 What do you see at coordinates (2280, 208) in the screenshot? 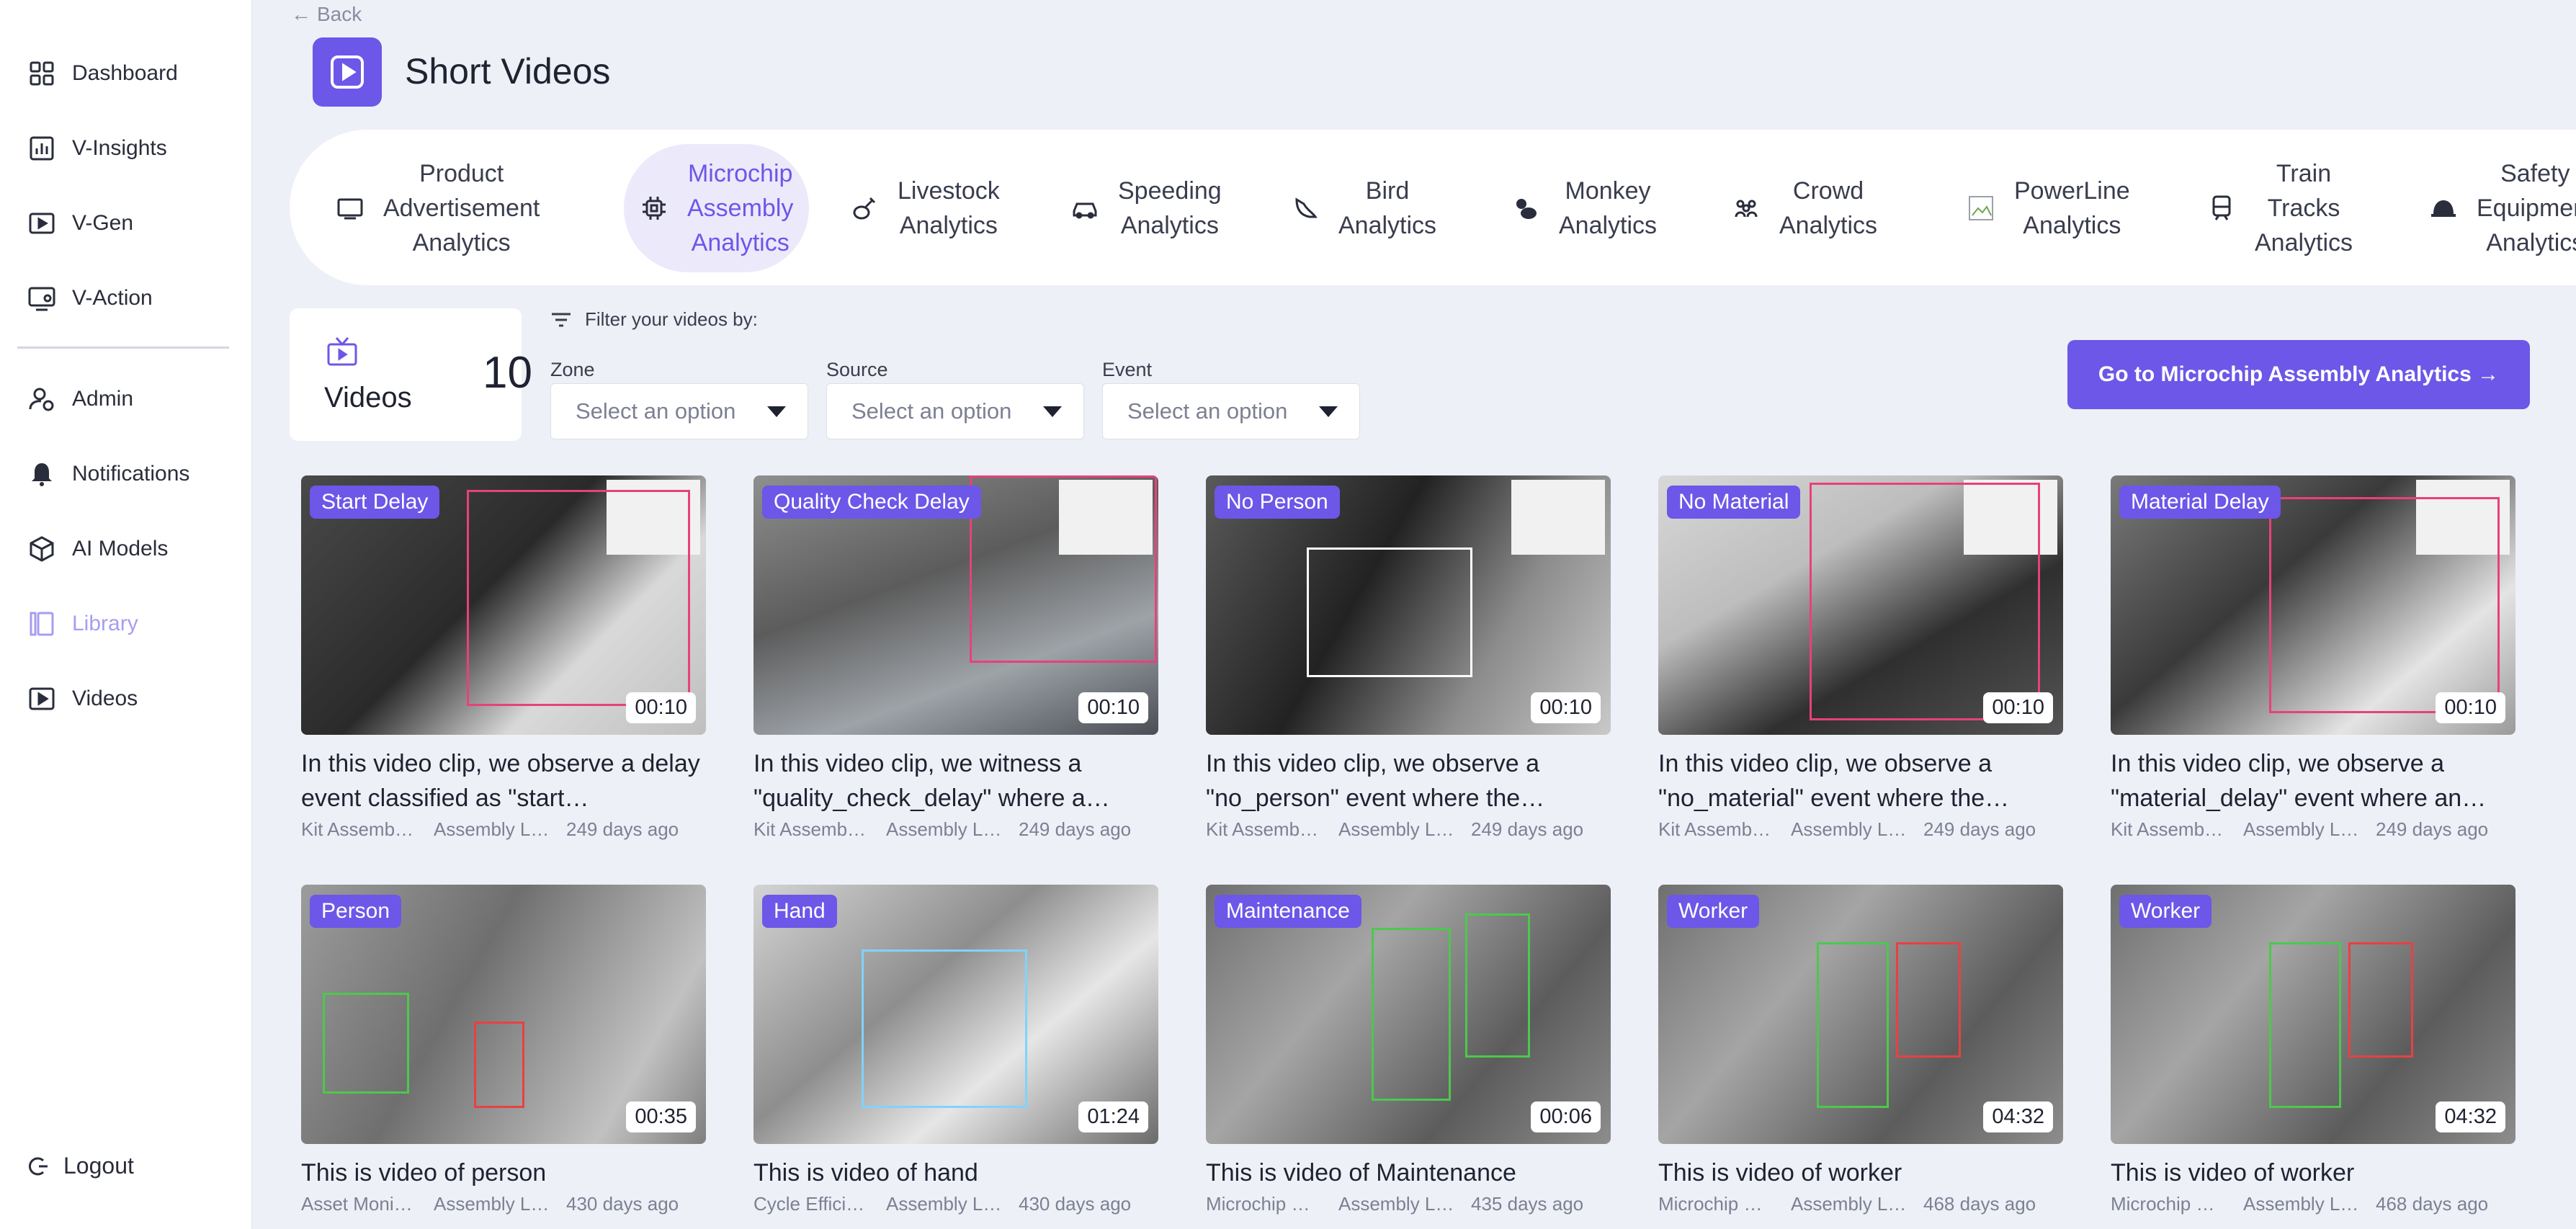
I see `tab-train-tracks: Train Tracks Analytics` at bounding box center [2280, 208].